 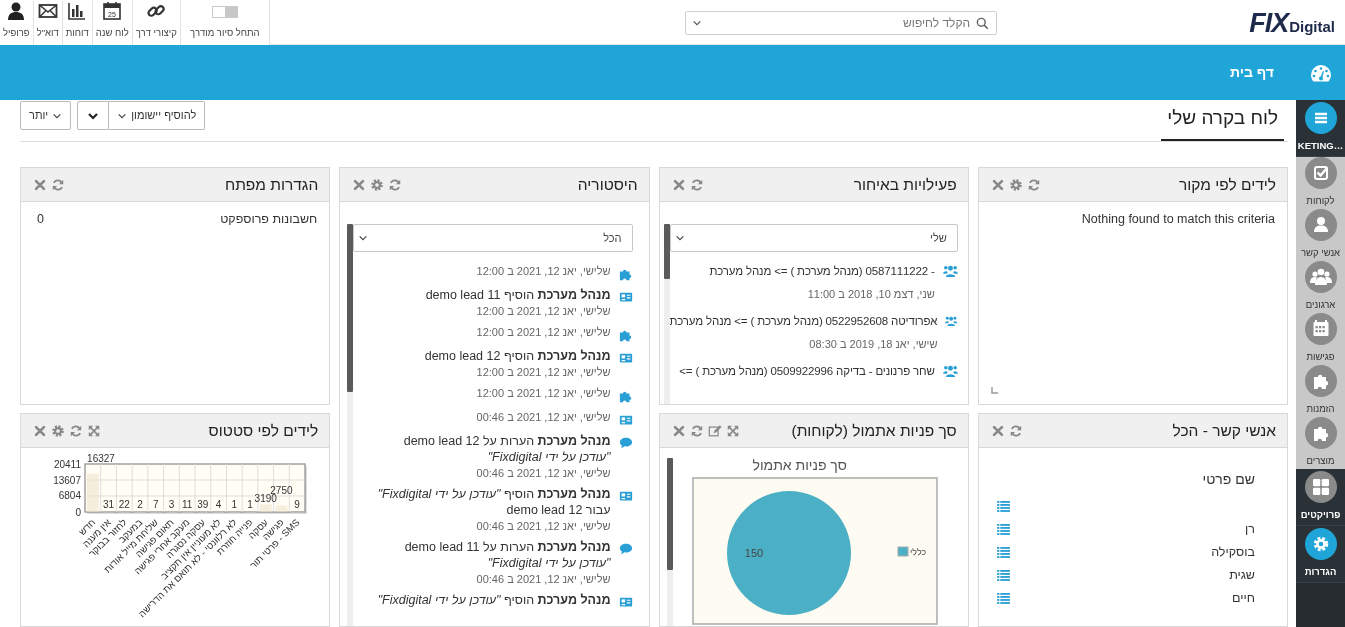 What do you see at coordinates (101, 458) in the screenshot?
I see `data-label: 16327` at bounding box center [101, 458].